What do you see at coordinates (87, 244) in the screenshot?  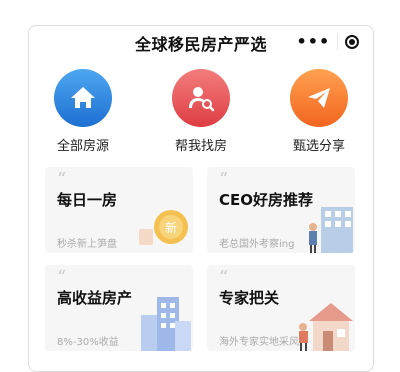 I see `card-subtitle: 秒杀新上笋盘` at bounding box center [87, 244].